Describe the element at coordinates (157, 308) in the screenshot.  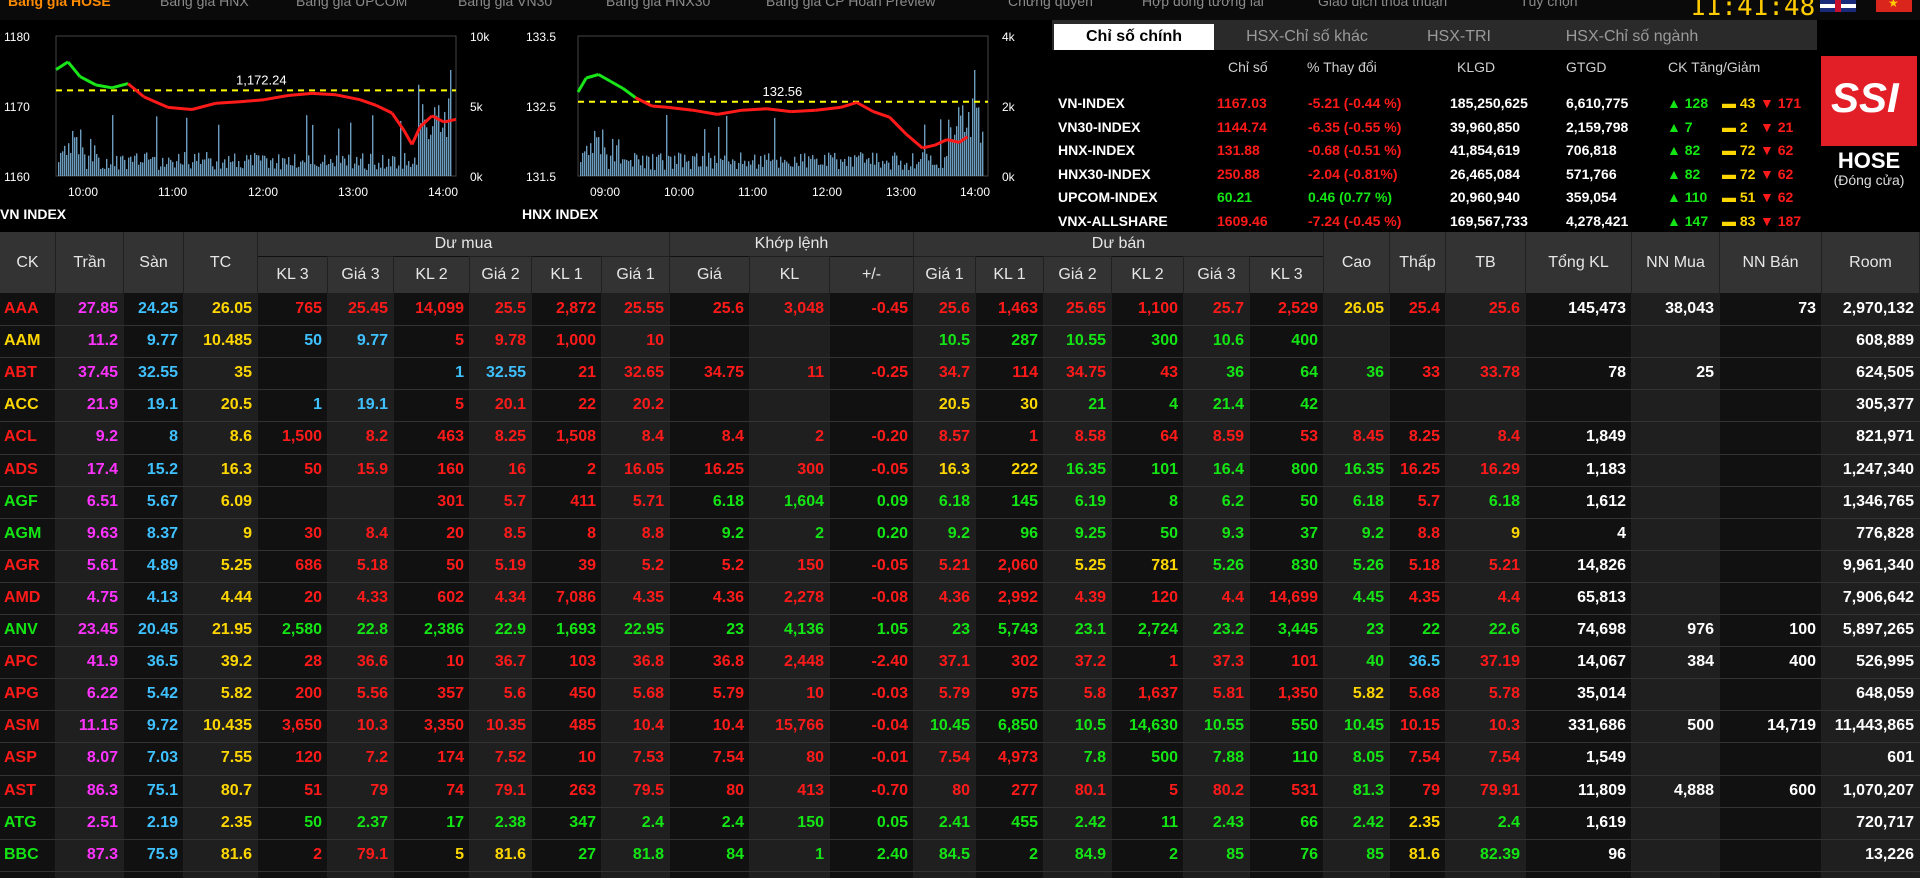
I see `board-cell: 24.25` at that location.